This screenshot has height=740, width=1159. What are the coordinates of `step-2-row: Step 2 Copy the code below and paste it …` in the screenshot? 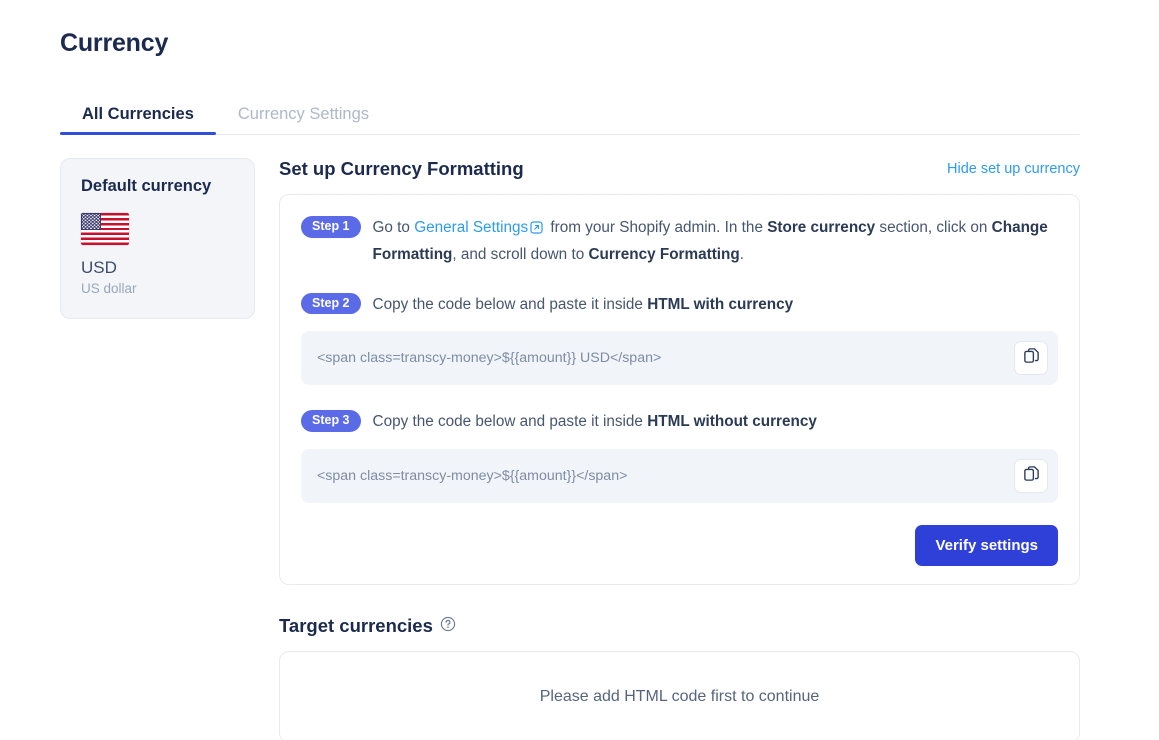 It's located at (679, 305).